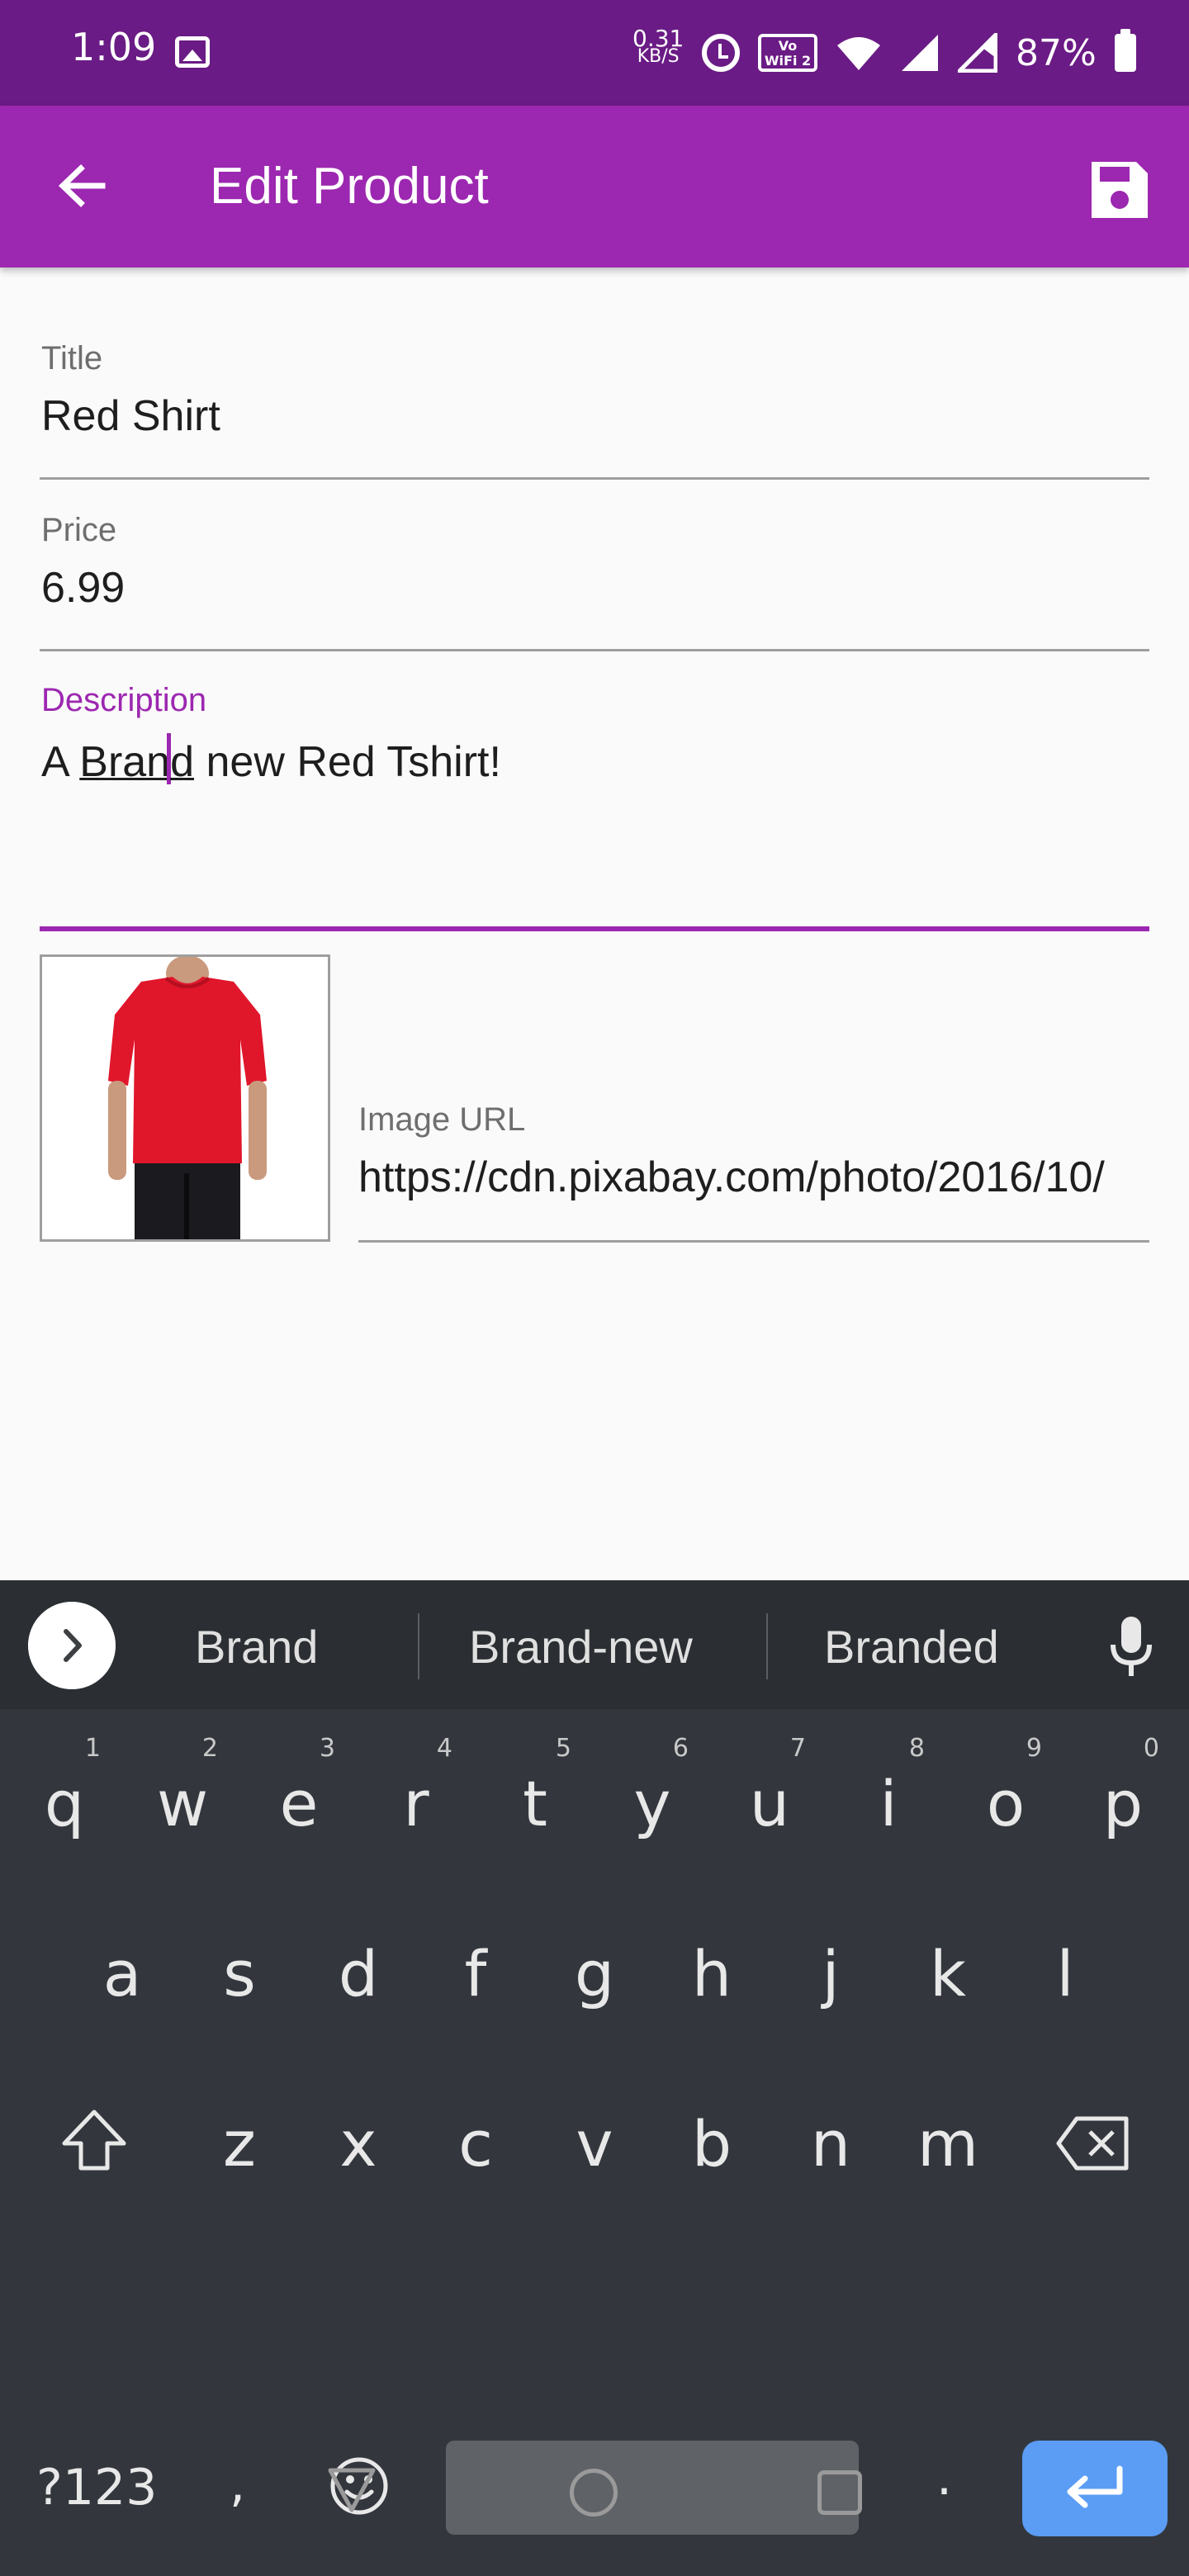 This screenshot has width=1189, height=2576. Describe the element at coordinates (753, 1177) in the screenshot. I see `image-url-field: https://cdn.pixabay.com/photo/2016/10/` at that location.